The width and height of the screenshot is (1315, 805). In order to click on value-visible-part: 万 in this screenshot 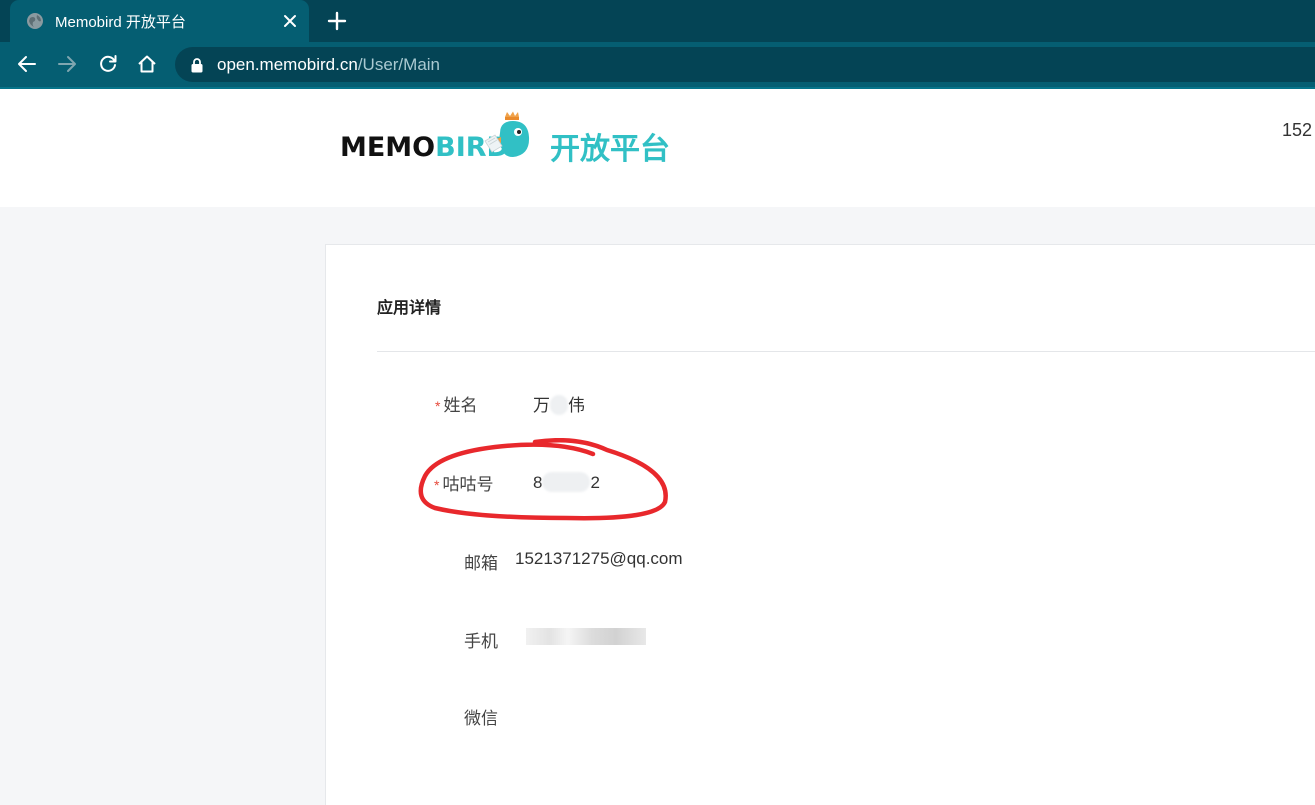, I will do `click(541, 405)`.